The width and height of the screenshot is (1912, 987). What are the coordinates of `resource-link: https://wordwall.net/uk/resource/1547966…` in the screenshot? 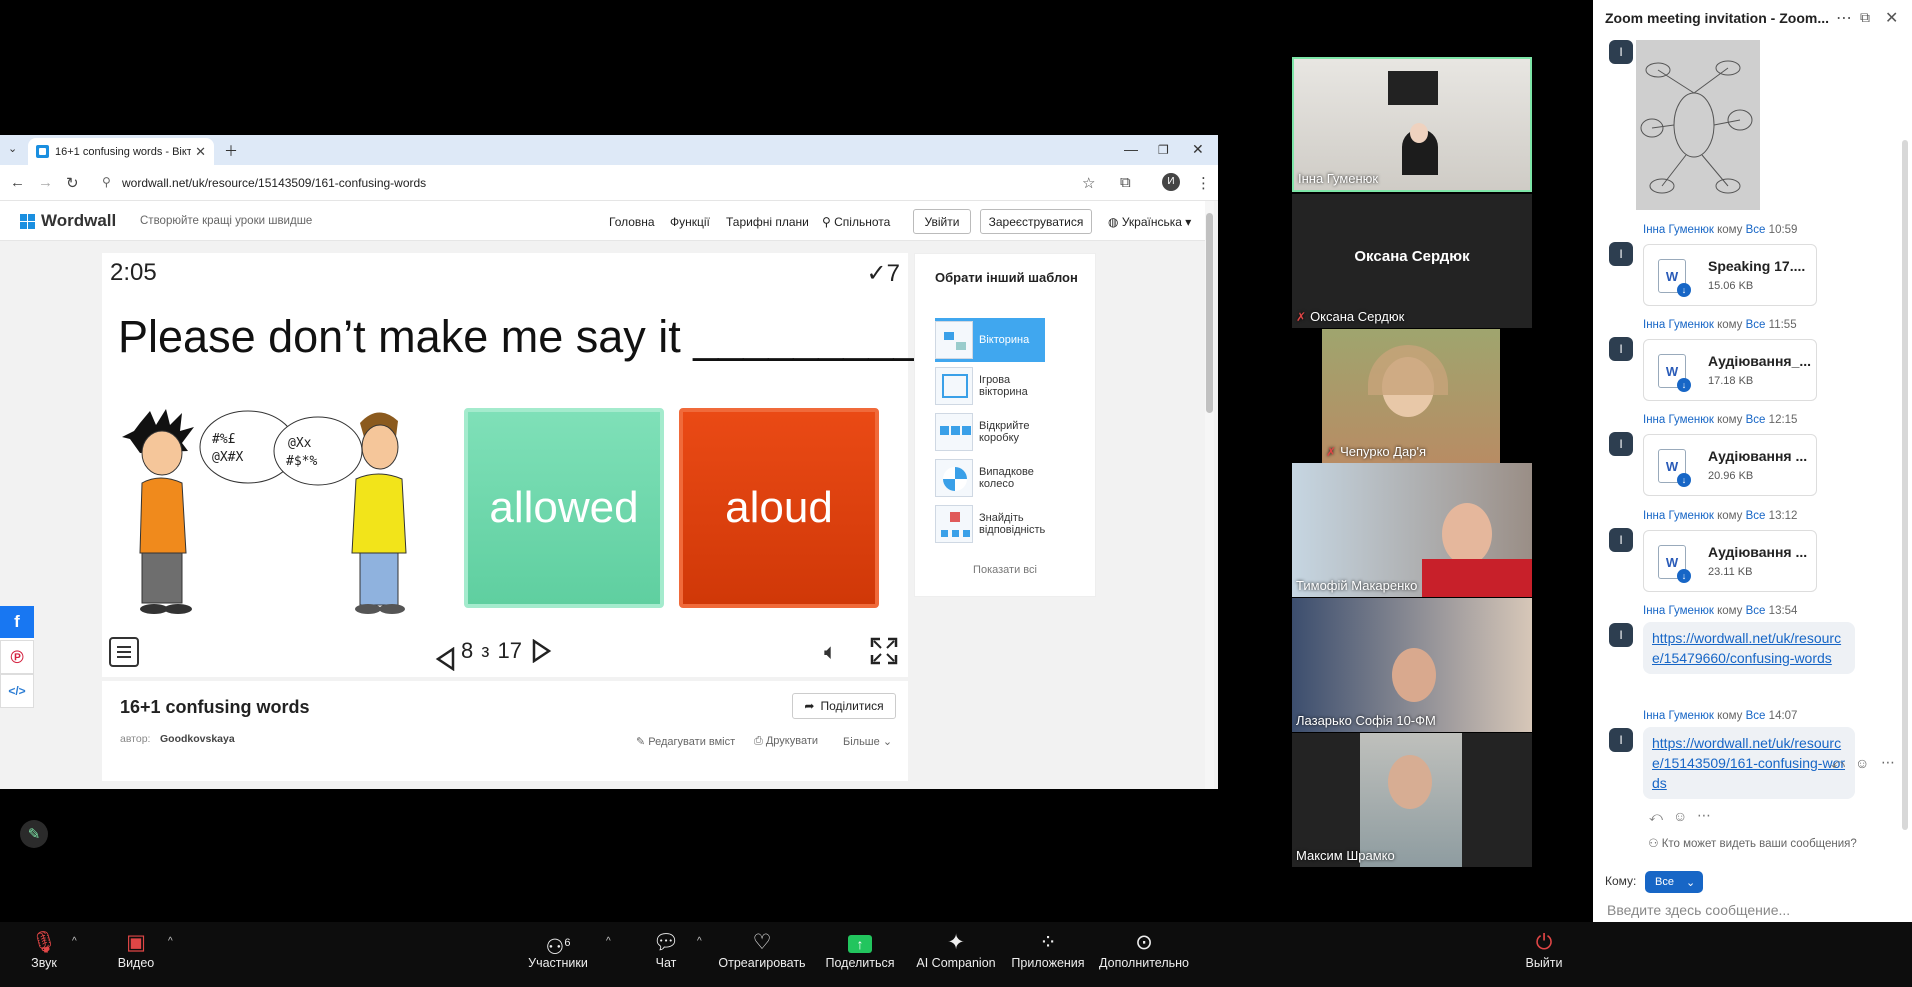 It's located at (1746, 648).